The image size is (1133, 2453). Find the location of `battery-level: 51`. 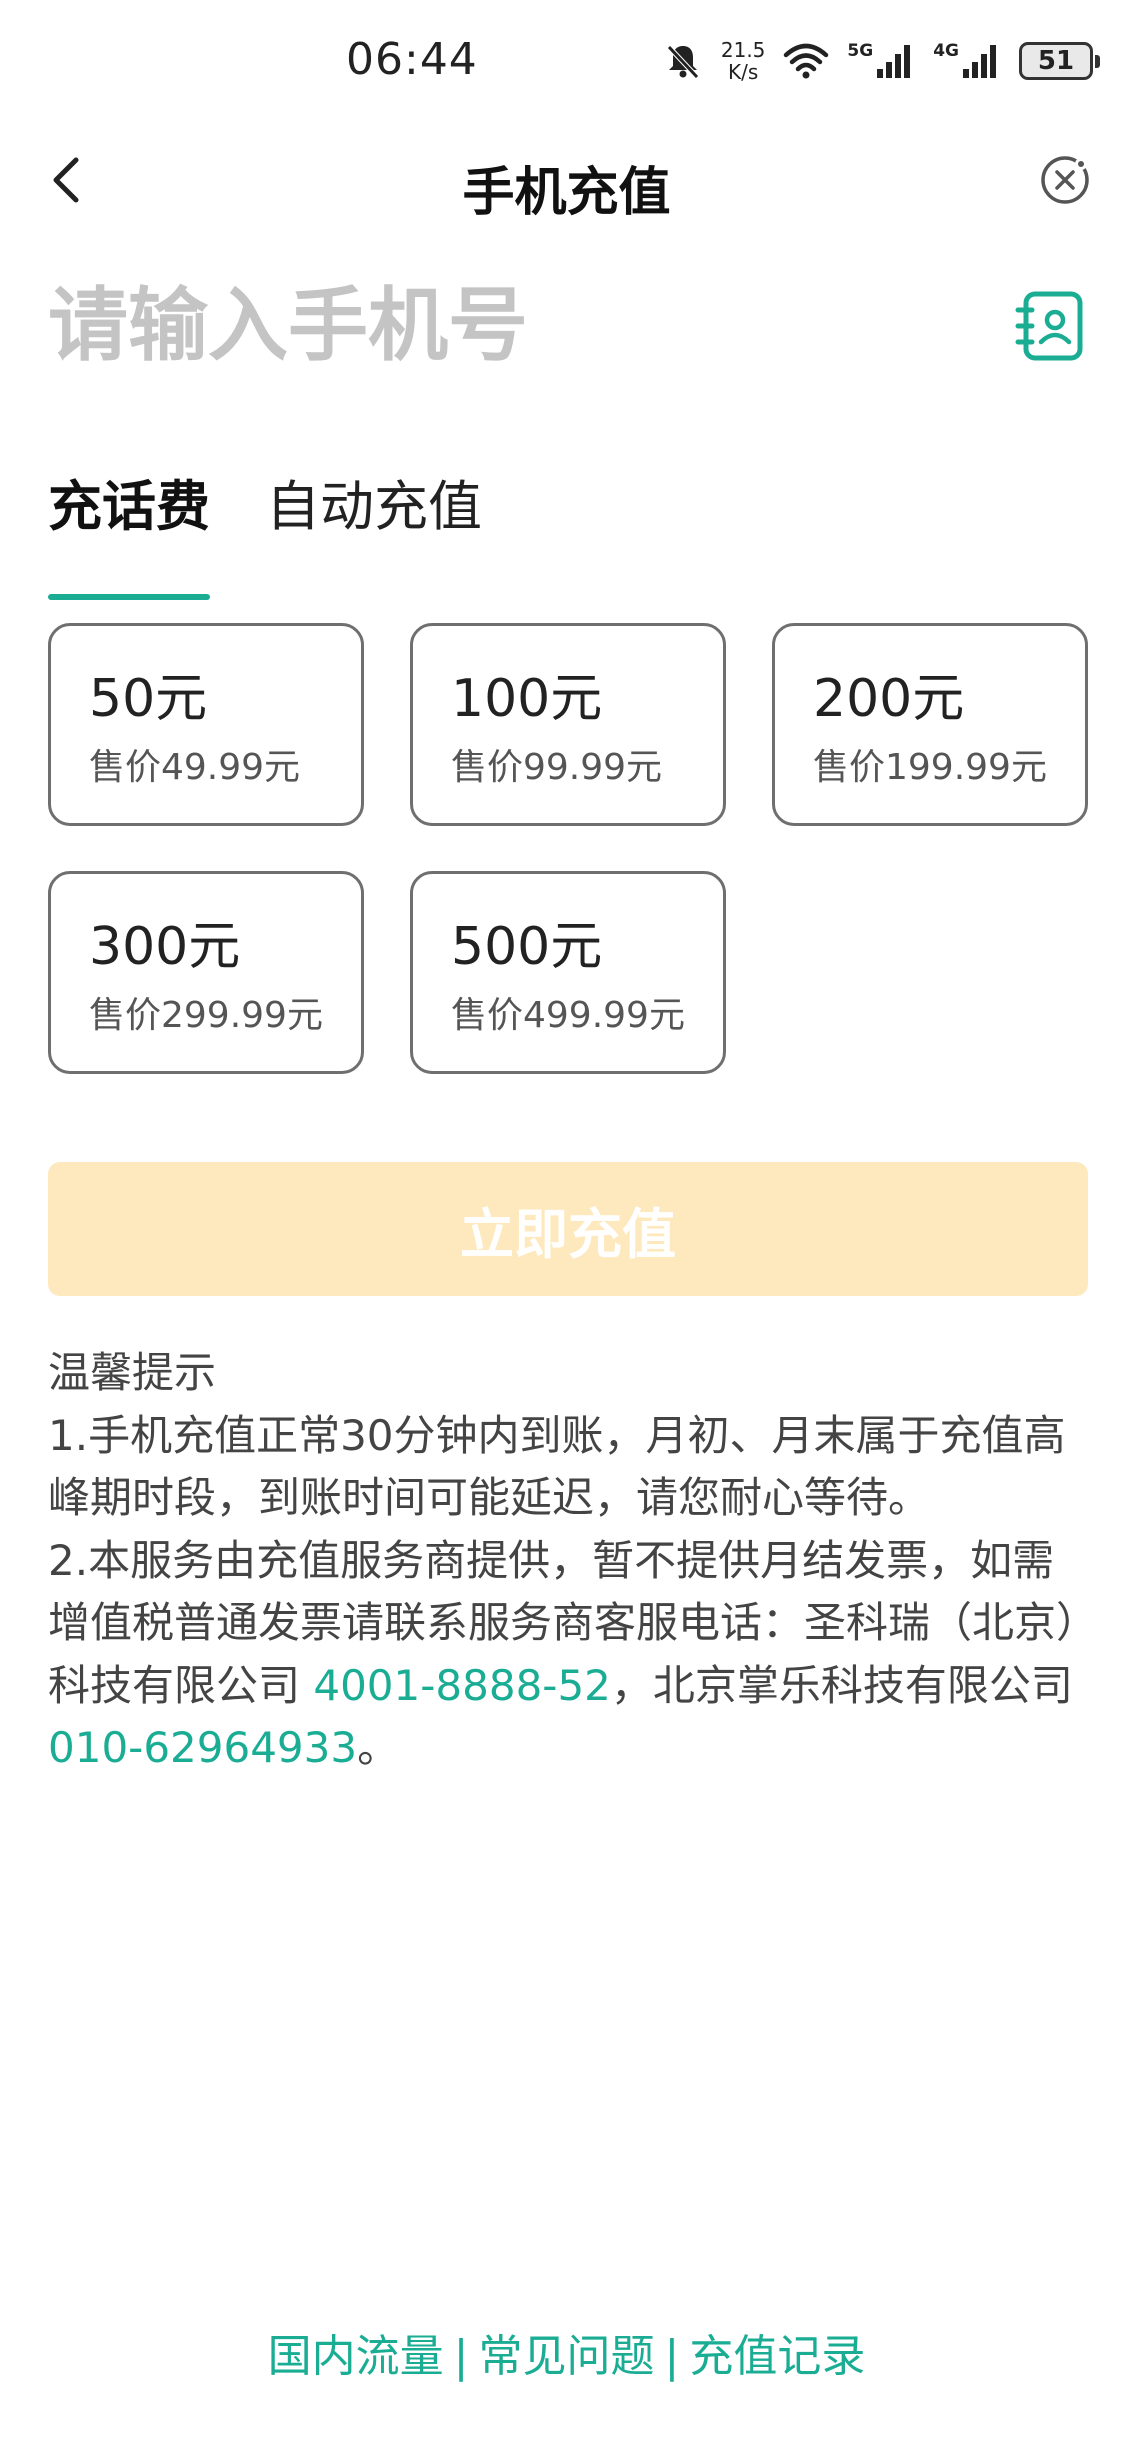

battery-level: 51 is located at coordinates (1056, 61).